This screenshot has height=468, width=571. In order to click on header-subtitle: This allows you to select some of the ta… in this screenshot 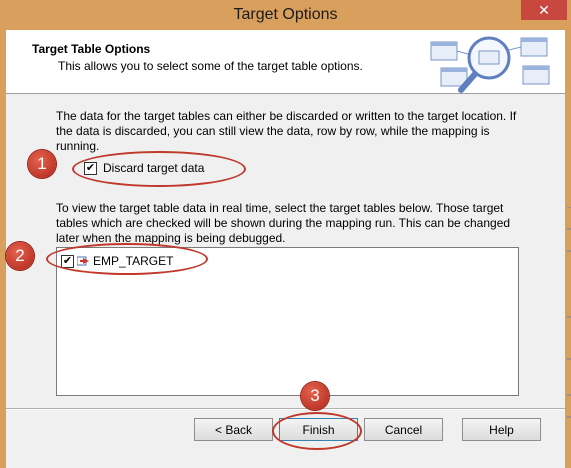, I will do `click(210, 66)`.